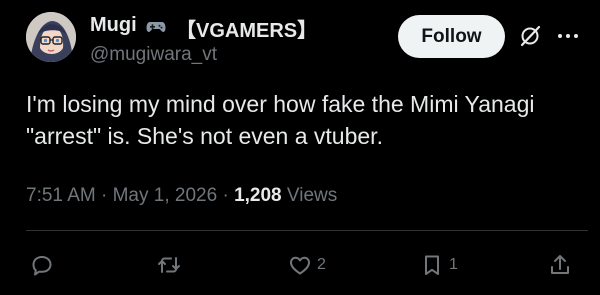 The image size is (600, 295). I want to click on like-button: 2, so click(307, 265).